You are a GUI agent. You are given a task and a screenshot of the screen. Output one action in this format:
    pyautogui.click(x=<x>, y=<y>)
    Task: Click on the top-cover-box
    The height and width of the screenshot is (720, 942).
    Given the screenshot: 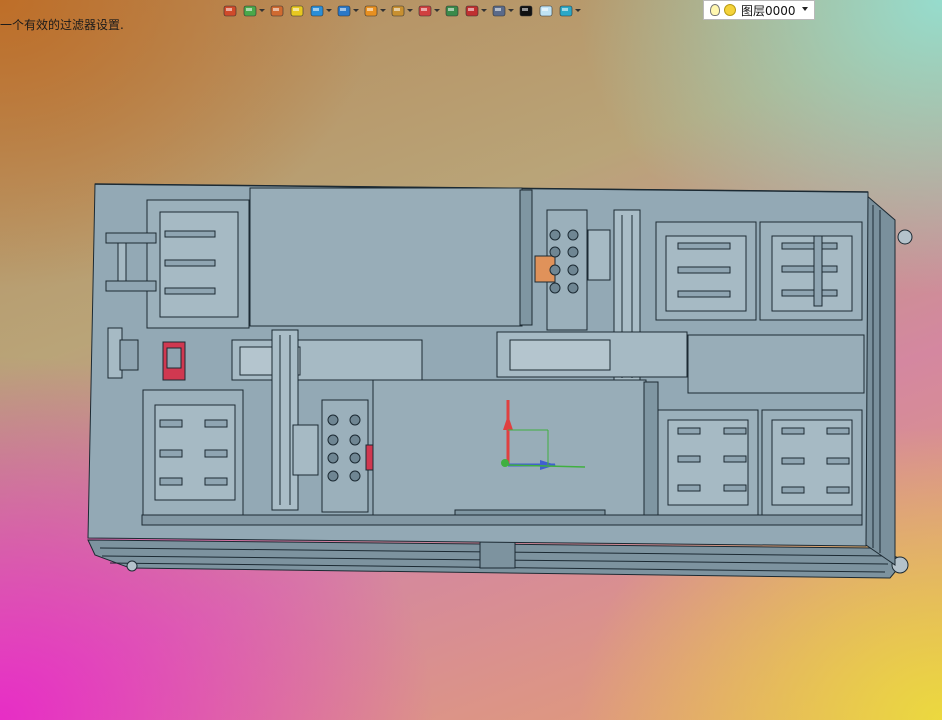 What is the action you would take?
    pyautogui.click(x=386, y=257)
    